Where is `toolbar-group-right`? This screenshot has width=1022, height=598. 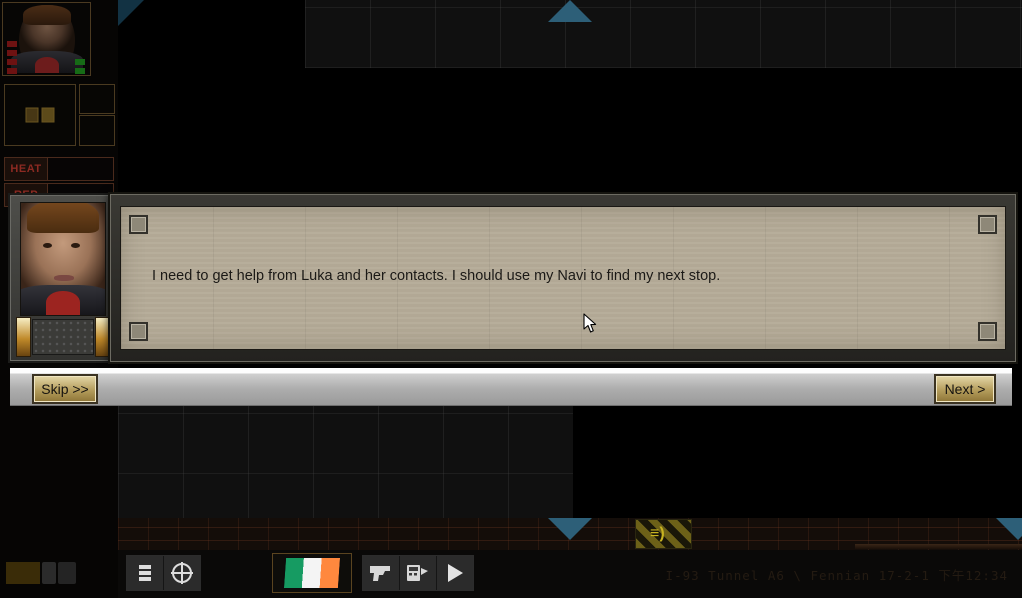
toolbar-group-right is located at coordinates (418, 573).